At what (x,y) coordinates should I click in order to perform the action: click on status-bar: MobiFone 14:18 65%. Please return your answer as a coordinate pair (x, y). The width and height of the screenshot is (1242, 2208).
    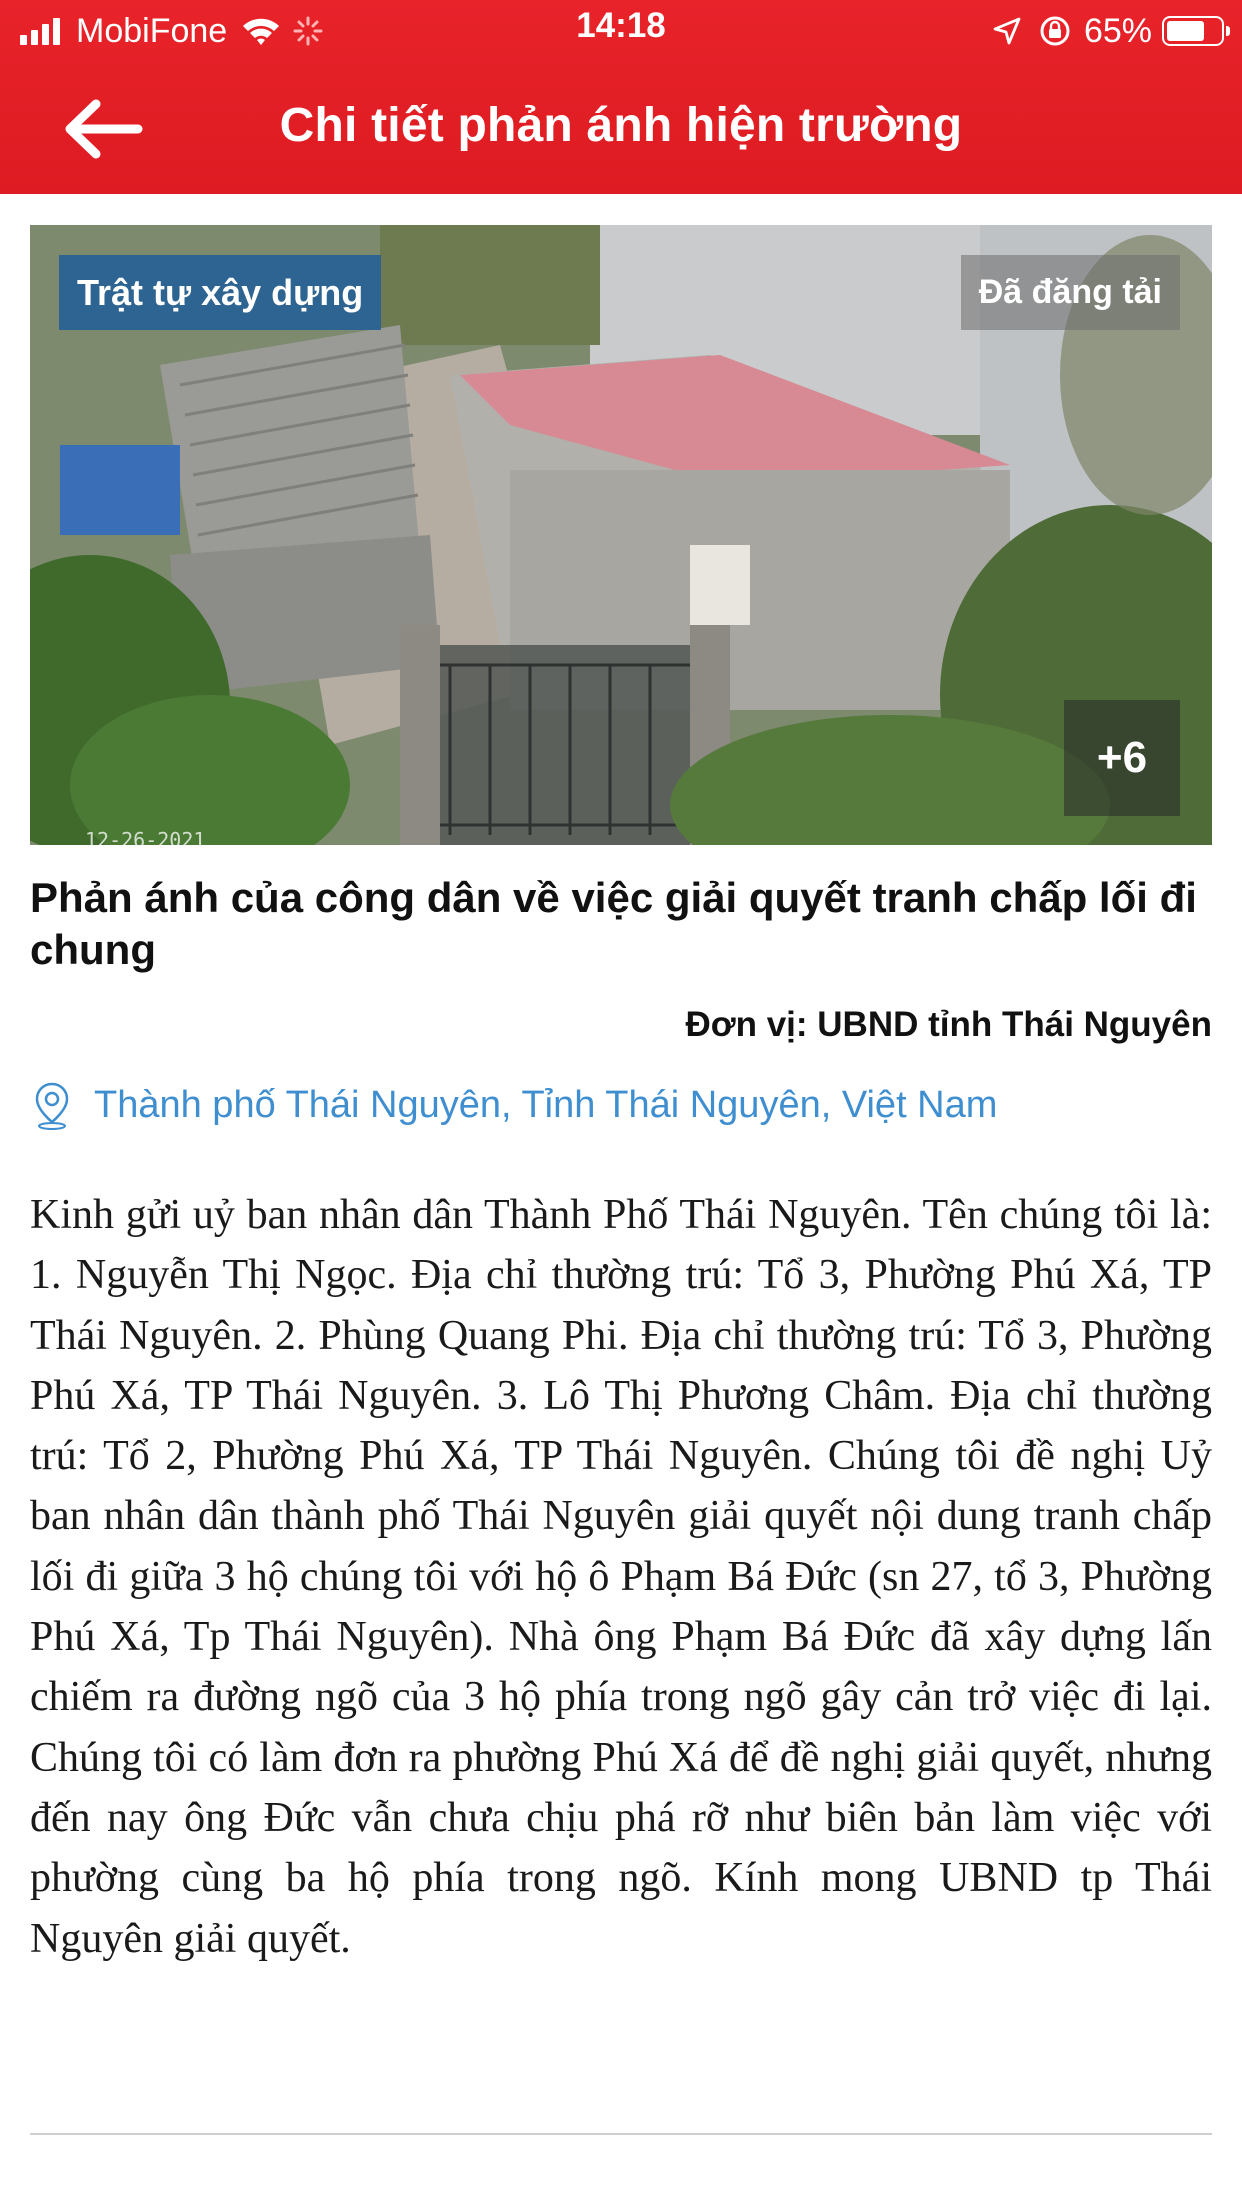
    Looking at the image, I should click on (621, 31).